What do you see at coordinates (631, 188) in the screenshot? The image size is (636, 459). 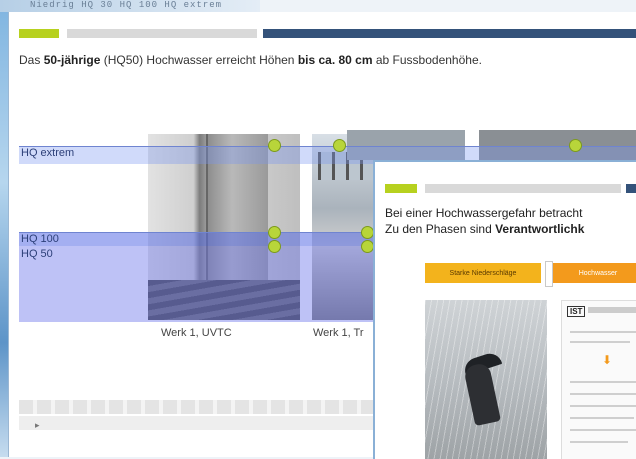 I see `overlay-progress-blue` at bounding box center [631, 188].